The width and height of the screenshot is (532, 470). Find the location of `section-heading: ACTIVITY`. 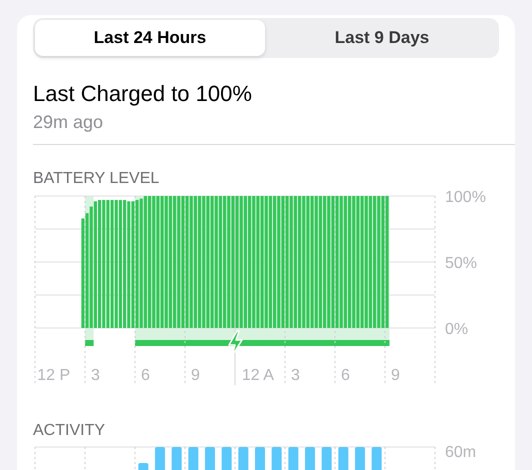

section-heading: ACTIVITY is located at coordinates (69, 431).